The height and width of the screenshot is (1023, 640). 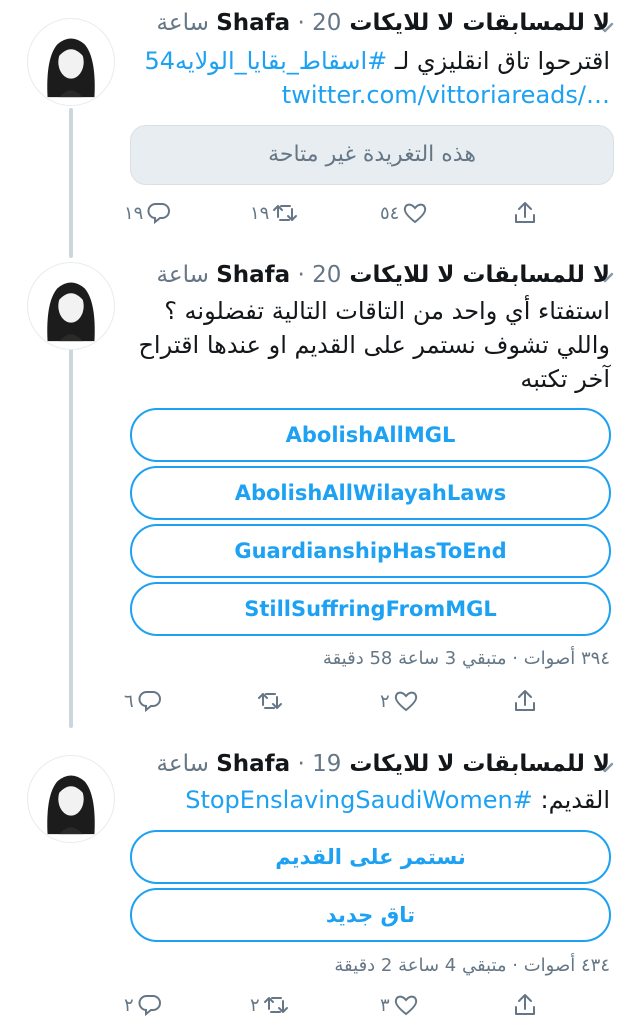 I want to click on url-link: …/twitter.com/vittoriareads, so click(x=370, y=95).